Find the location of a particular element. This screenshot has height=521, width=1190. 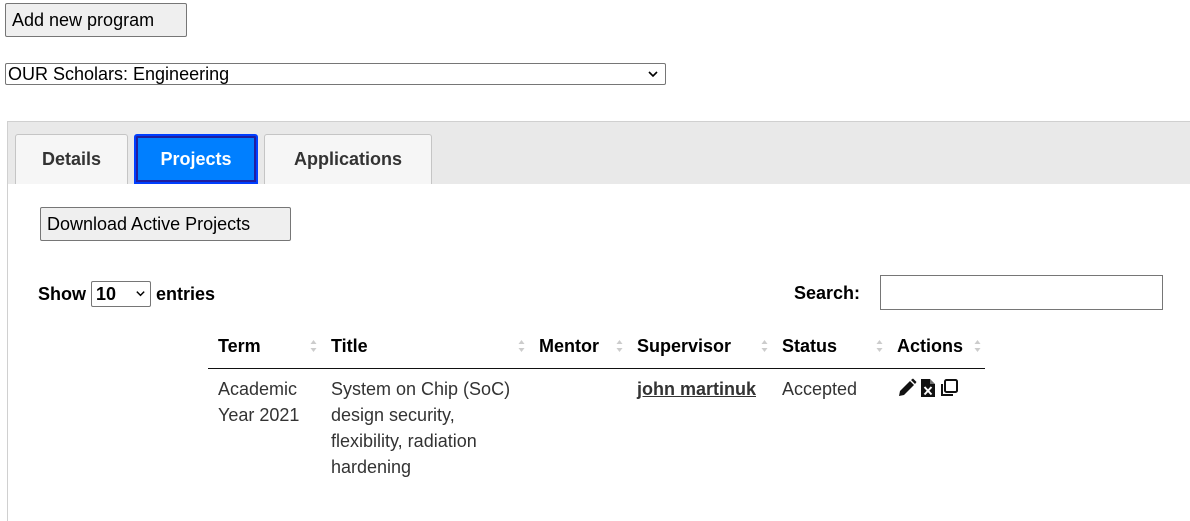

cell-actions is located at coordinates (936, 425).